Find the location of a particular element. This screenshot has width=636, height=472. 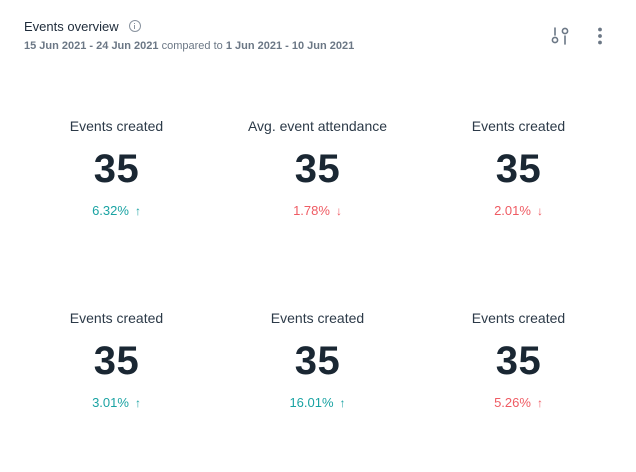

card-title: Events overview is located at coordinates (71, 26).